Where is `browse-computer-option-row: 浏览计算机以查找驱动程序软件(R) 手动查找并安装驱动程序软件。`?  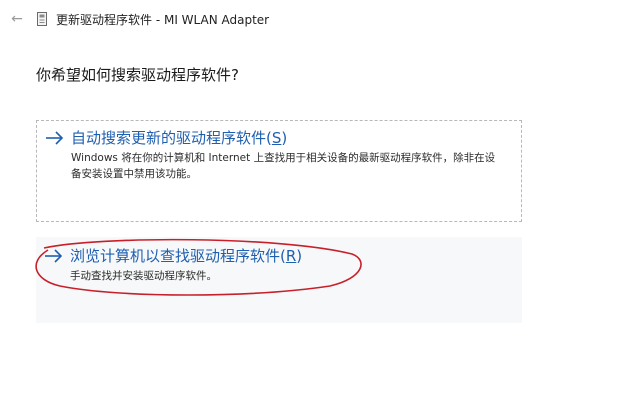
browse-computer-option-row: 浏览计算机以查找驱动程序软件(R) 手动查找并安装驱动程序软件。 is located at coordinates (272, 265).